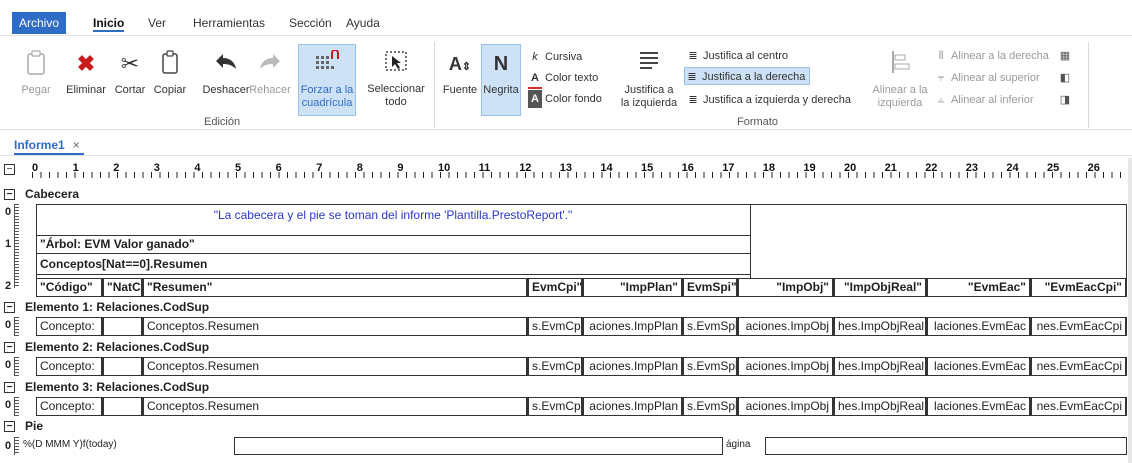  I want to click on section-elemento-2: − Elemento 2: Relaciones.CodSup, so click(106, 347).